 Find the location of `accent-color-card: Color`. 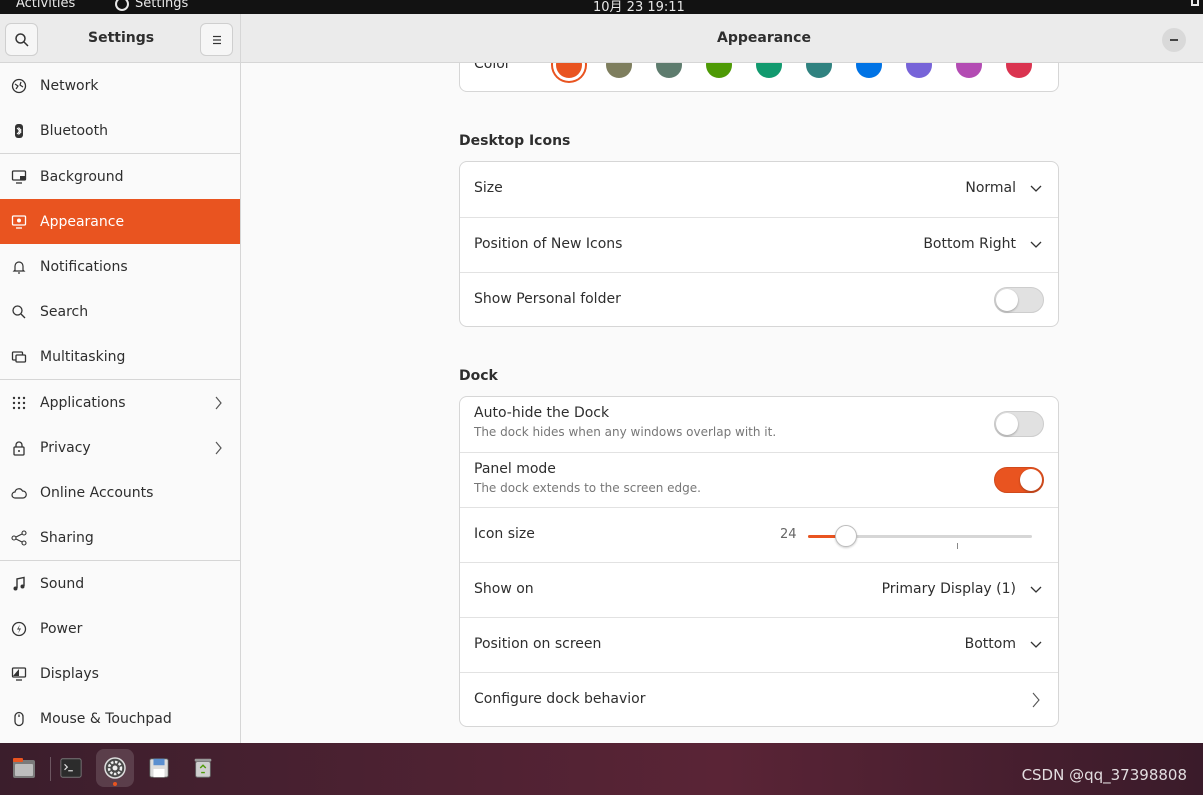

accent-color-card: Color is located at coordinates (759, 77).